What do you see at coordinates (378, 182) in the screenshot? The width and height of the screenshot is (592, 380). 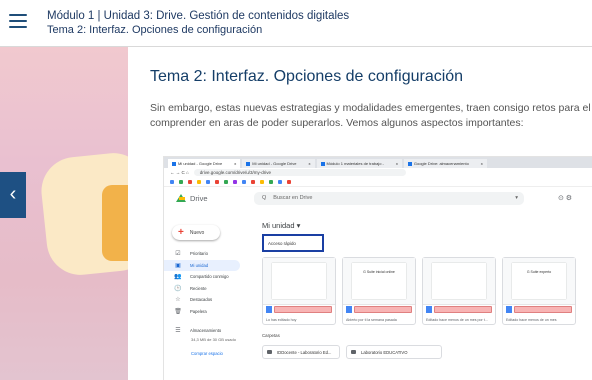 I see `bookmarks-bar` at bounding box center [378, 182].